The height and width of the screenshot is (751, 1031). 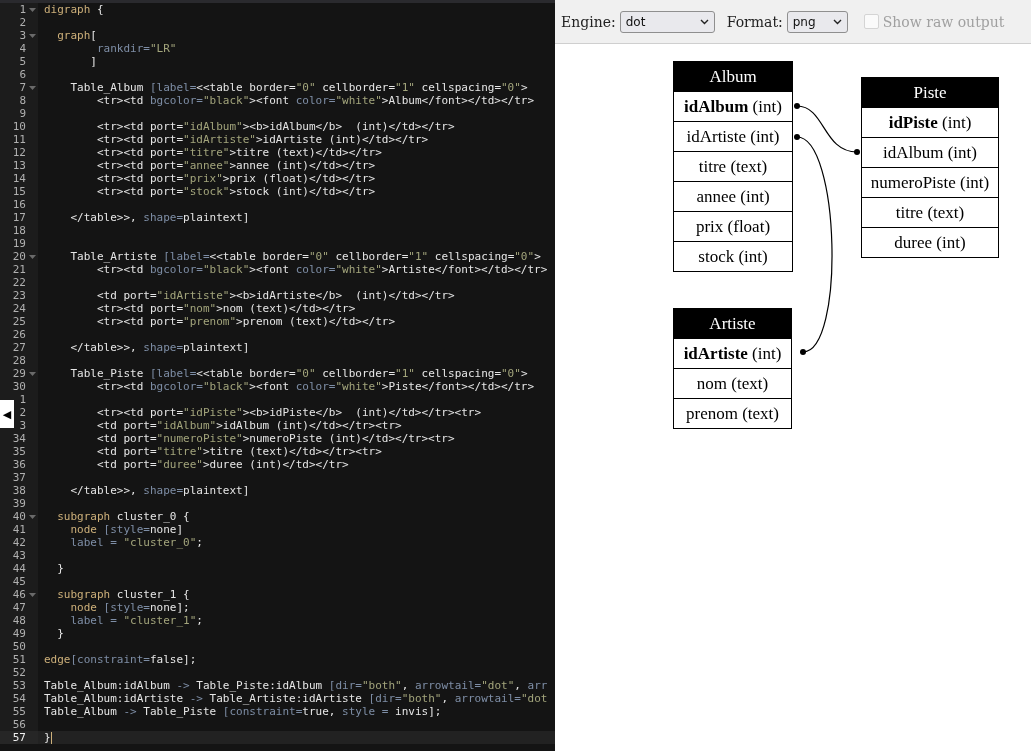 What do you see at coordinates (321, 269) in the screenshot?
I see `code-line: <tr><td bgcolor="black"><font color="white">Artiste</font></td></tr>` at bounding box center [321, 269].